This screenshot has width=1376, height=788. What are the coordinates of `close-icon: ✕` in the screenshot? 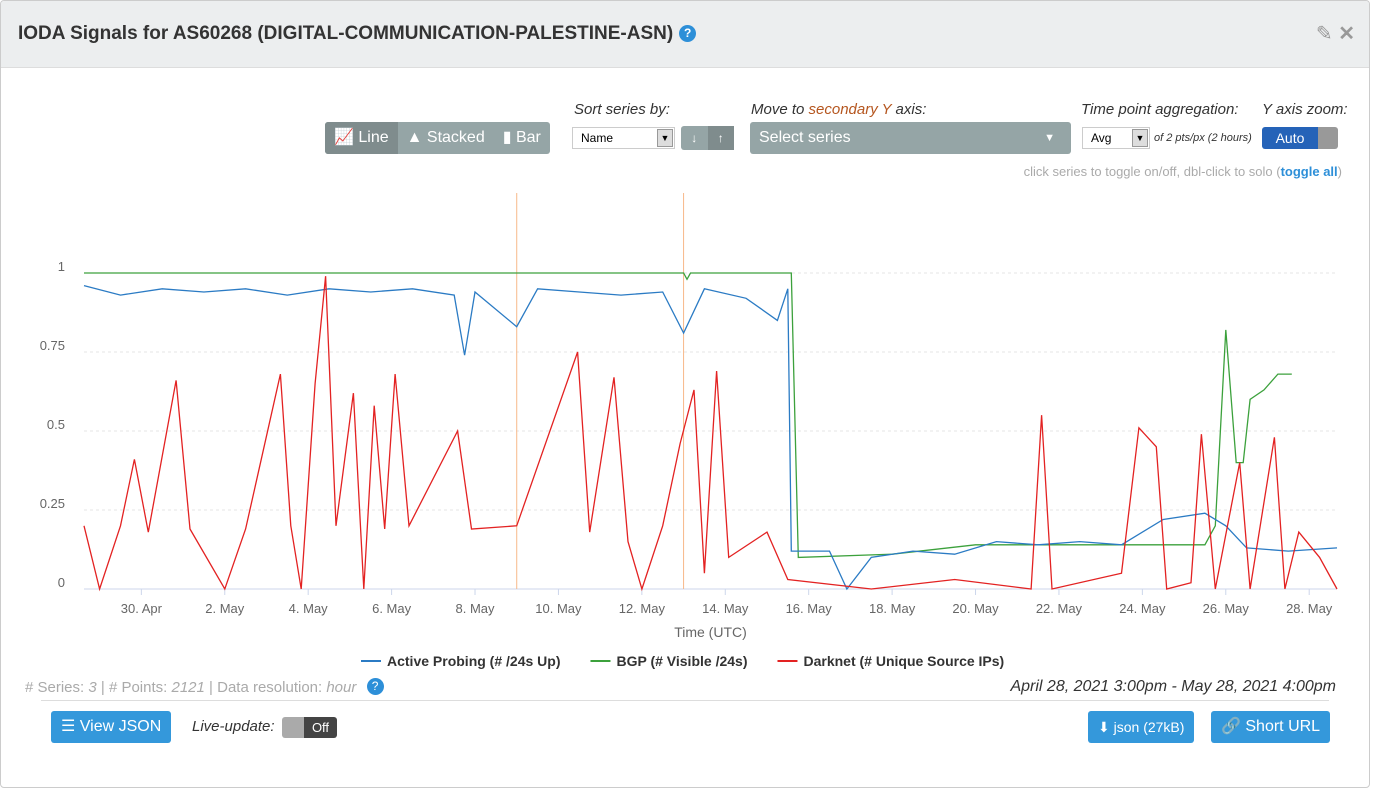 It's located at (1346, 34).